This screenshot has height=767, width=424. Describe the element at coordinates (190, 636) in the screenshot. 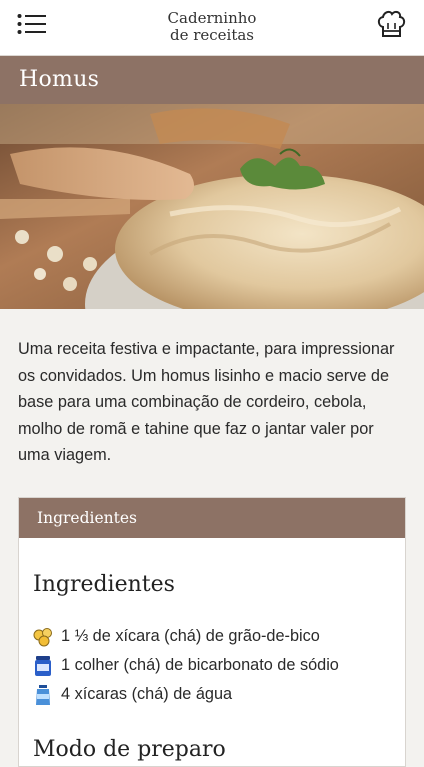

I see `ingredient-text: 1 ⅓ de xícara (chá) de grão-de-bico` at that location.